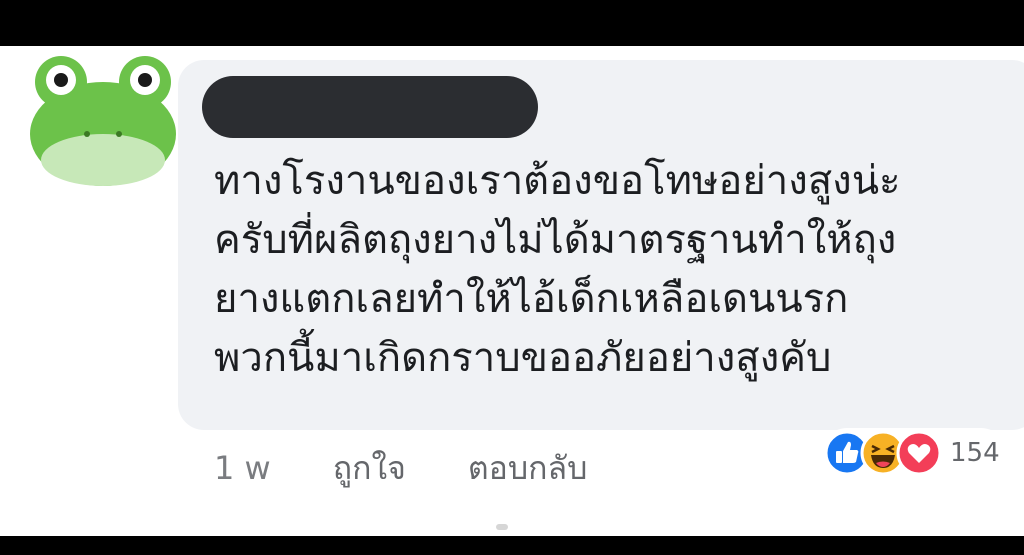 This screenshot has height=555, width=1024. I want to click on comment-actions: 1 w ถูกใจ ตอบกลับ, so click(400, 468).